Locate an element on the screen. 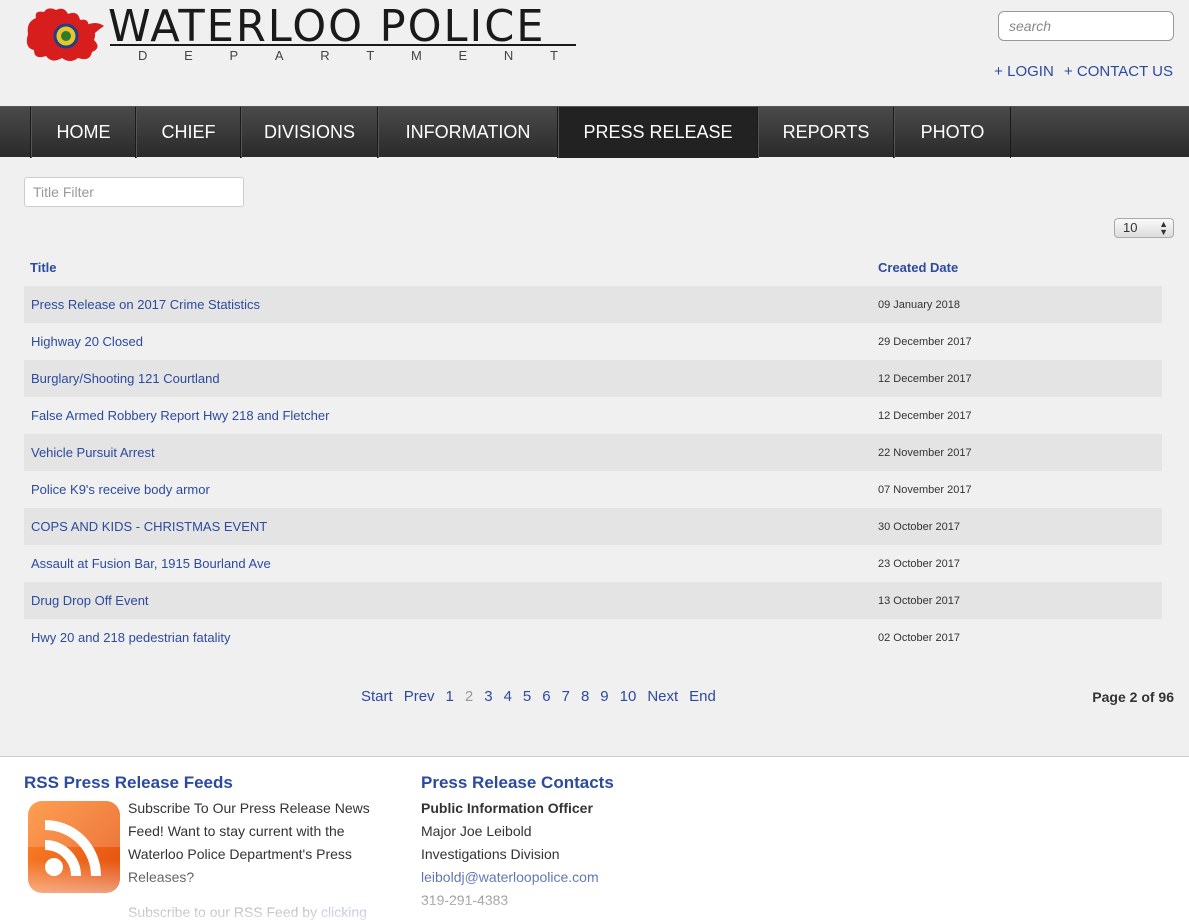 The width and height of the screenshot is (1189, 921). pager-page-link: 1 is located at coordinates (450, 698).